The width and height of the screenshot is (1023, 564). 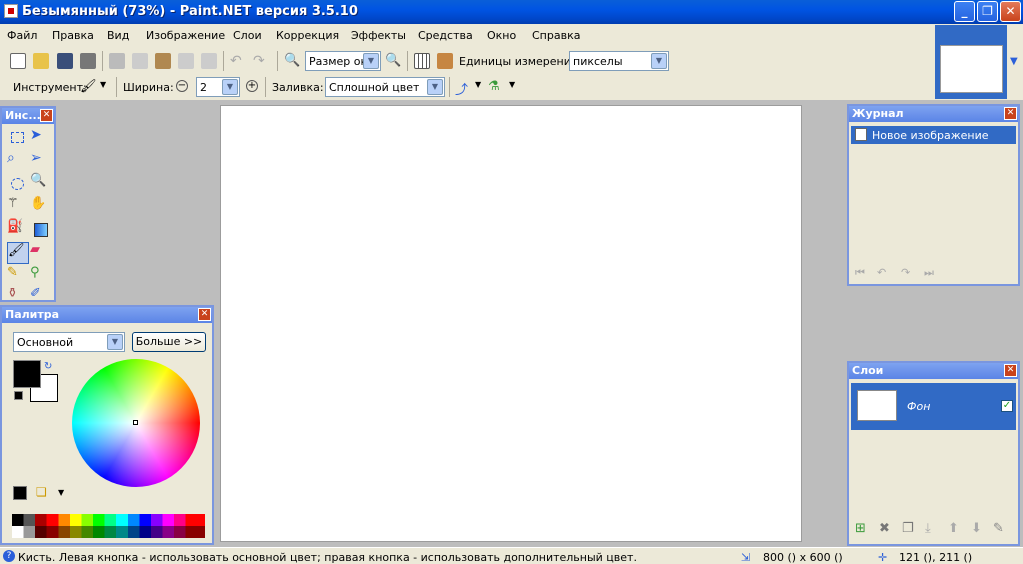 I want to click on history-window-title: Журнал, so click(x=933, y=114).